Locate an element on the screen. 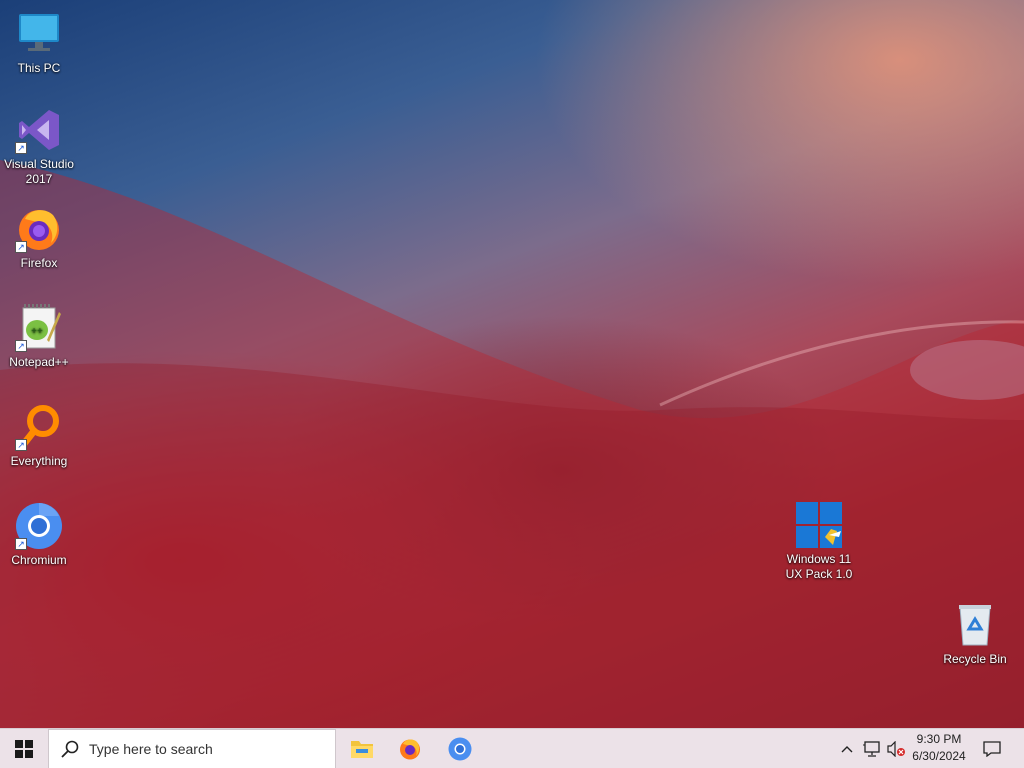 The image size is (1024, 768). taskbar-clock: 9:30 PM 6/30/2024 is located at coordinates (939, 748).